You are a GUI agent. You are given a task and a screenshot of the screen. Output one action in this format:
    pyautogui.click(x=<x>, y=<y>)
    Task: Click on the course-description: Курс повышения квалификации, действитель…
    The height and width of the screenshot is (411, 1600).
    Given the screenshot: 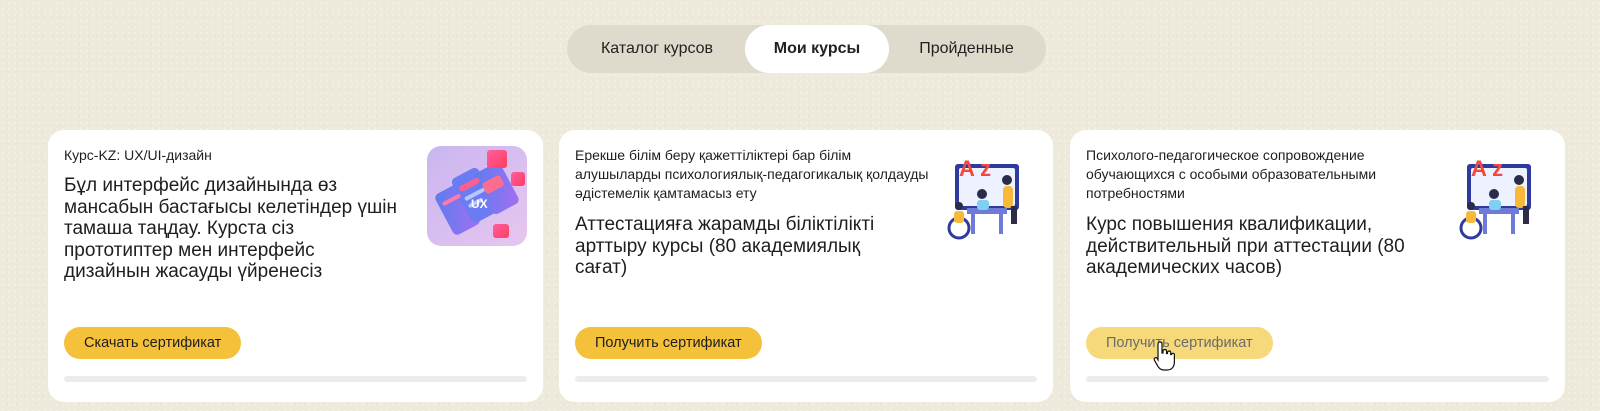 What is the action you would take?
    pyautogui.click(x=1245, y=246)
    